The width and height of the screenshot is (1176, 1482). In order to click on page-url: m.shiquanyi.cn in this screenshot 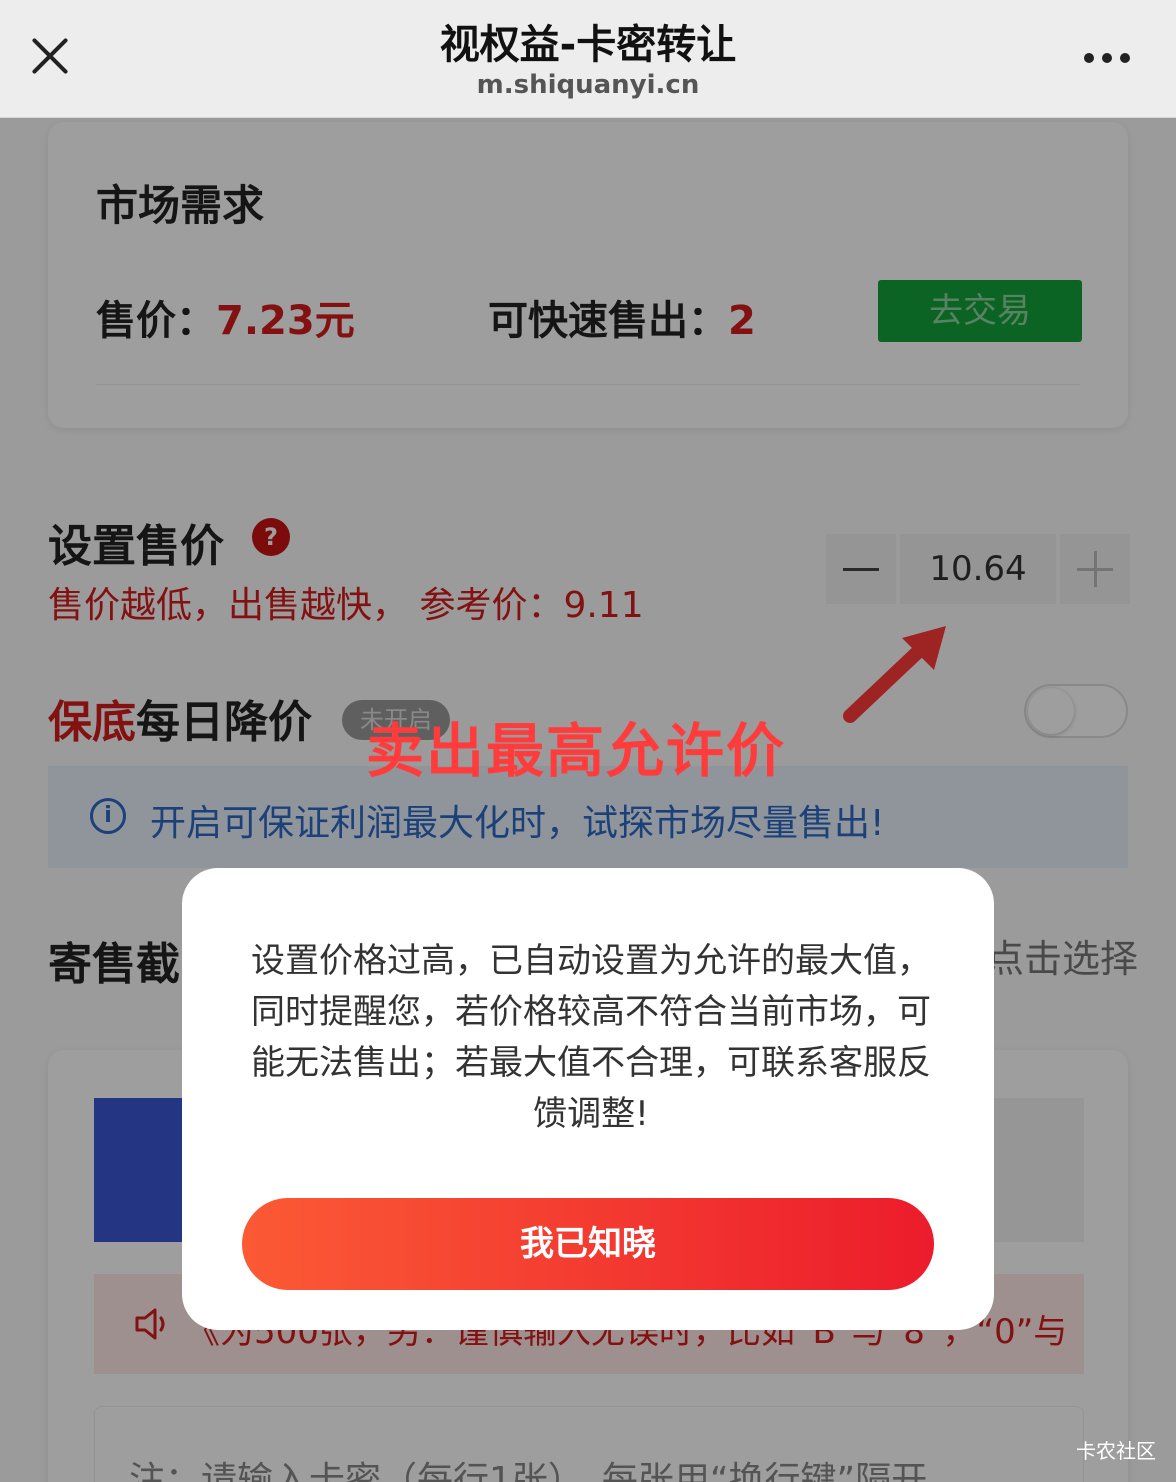, I will do `click(588, 85)`.